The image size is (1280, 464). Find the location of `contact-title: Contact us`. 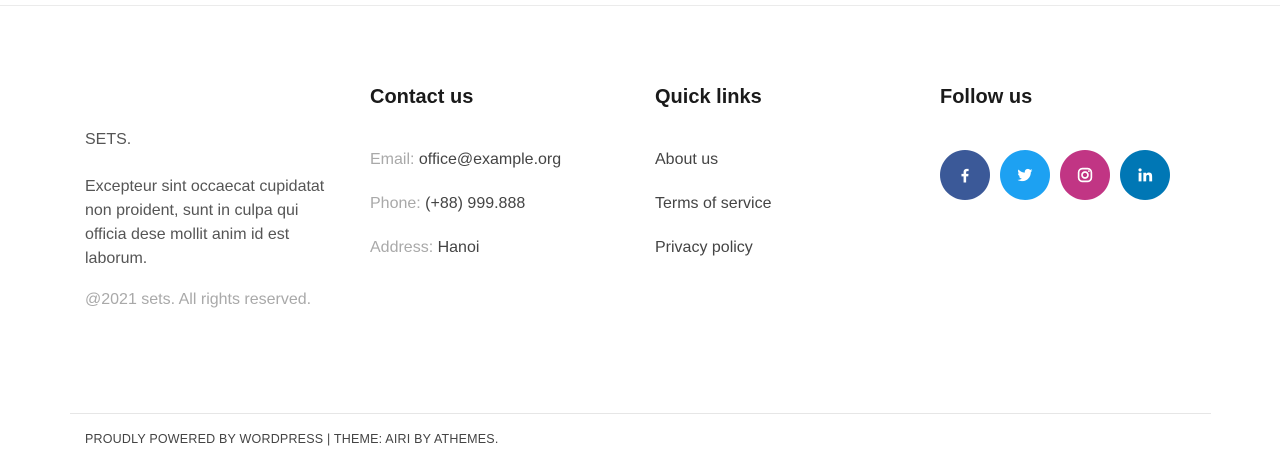

contact-title: Contact us is located at coordinates (422, 97).